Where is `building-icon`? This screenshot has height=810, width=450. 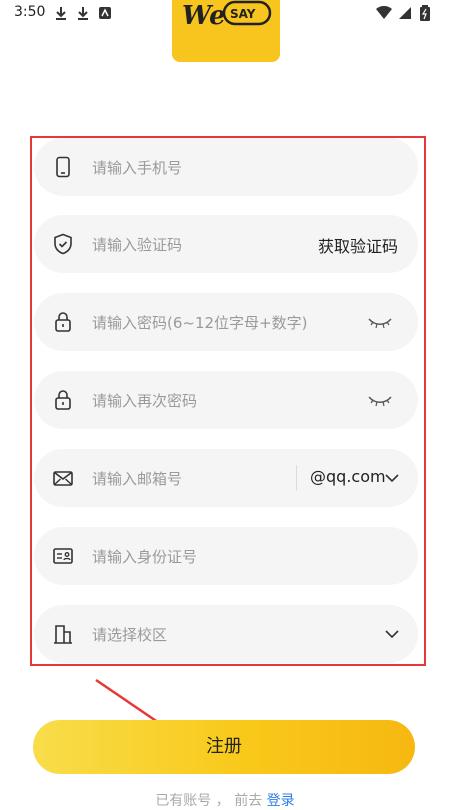 building-icon is located at coordinates (63, 634).